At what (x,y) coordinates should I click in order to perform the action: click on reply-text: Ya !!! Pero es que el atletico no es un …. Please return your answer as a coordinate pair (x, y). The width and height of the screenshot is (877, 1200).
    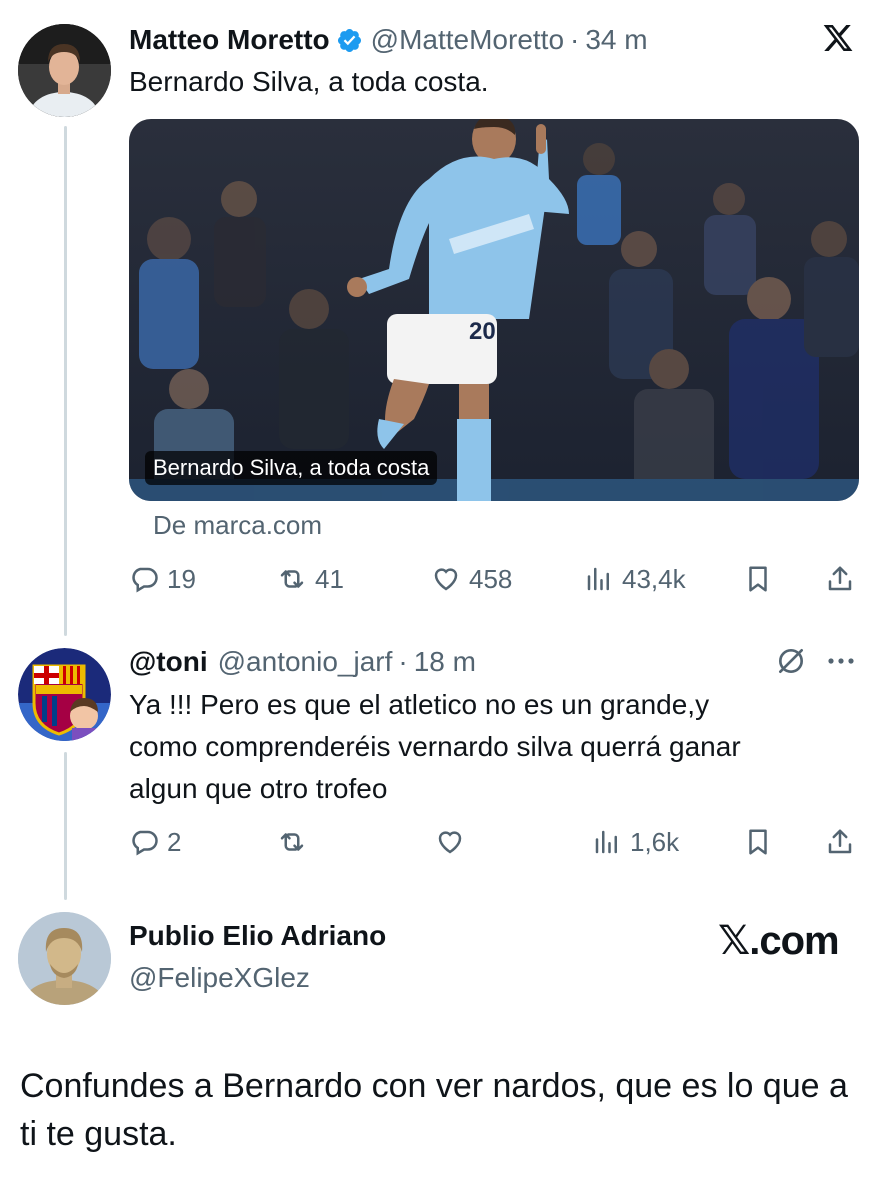
    Looking at the image, I should click on (435, 747).